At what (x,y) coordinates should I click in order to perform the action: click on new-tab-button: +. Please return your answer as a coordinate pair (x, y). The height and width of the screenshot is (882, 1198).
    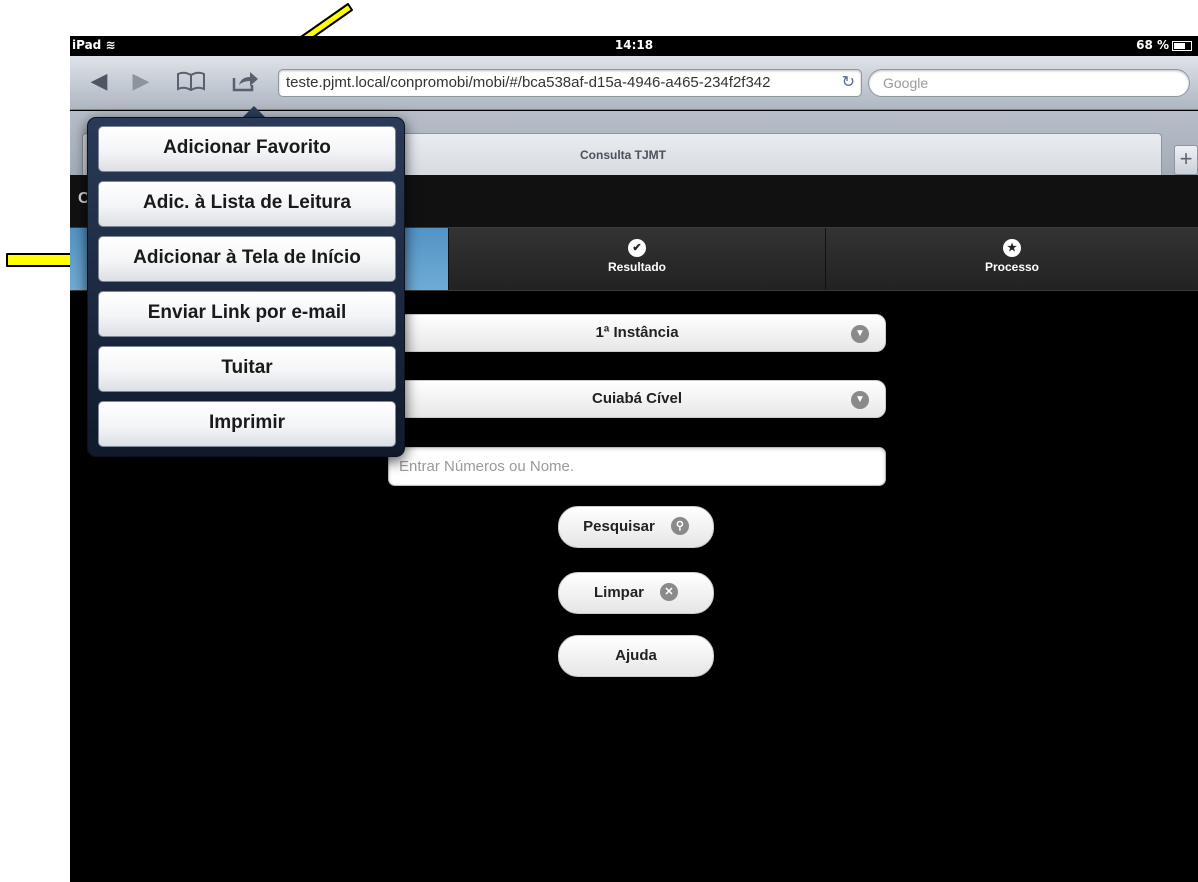
    Looking at the image, I should click on (1186, 160).